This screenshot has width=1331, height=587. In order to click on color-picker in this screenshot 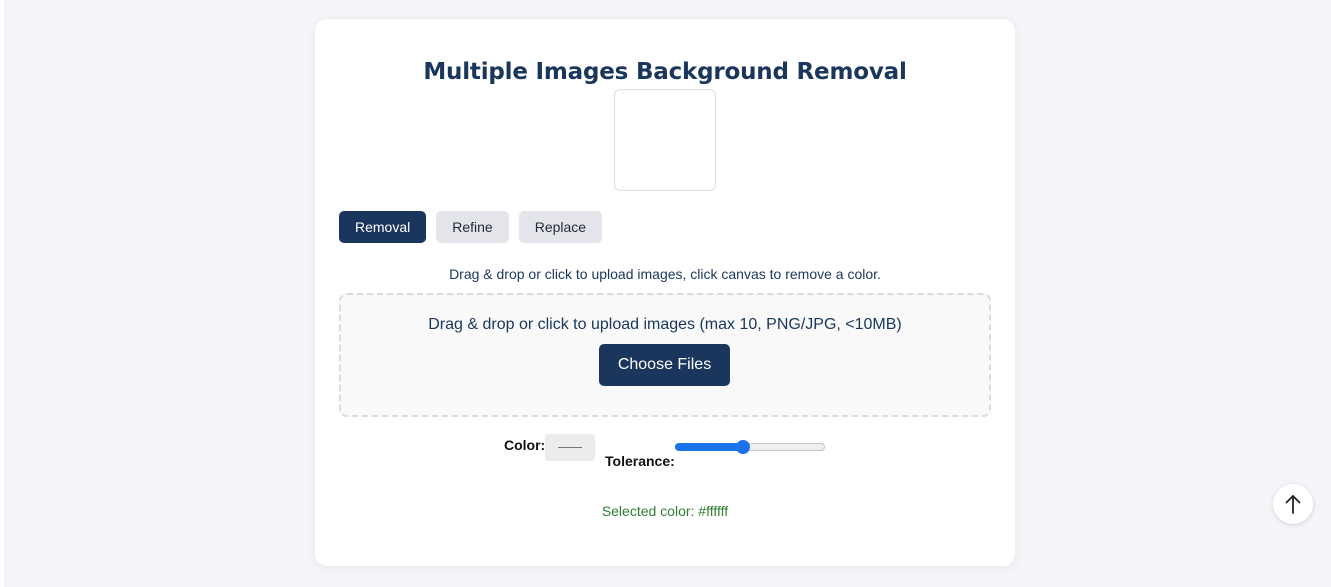, I will do `click(570, 447)`.